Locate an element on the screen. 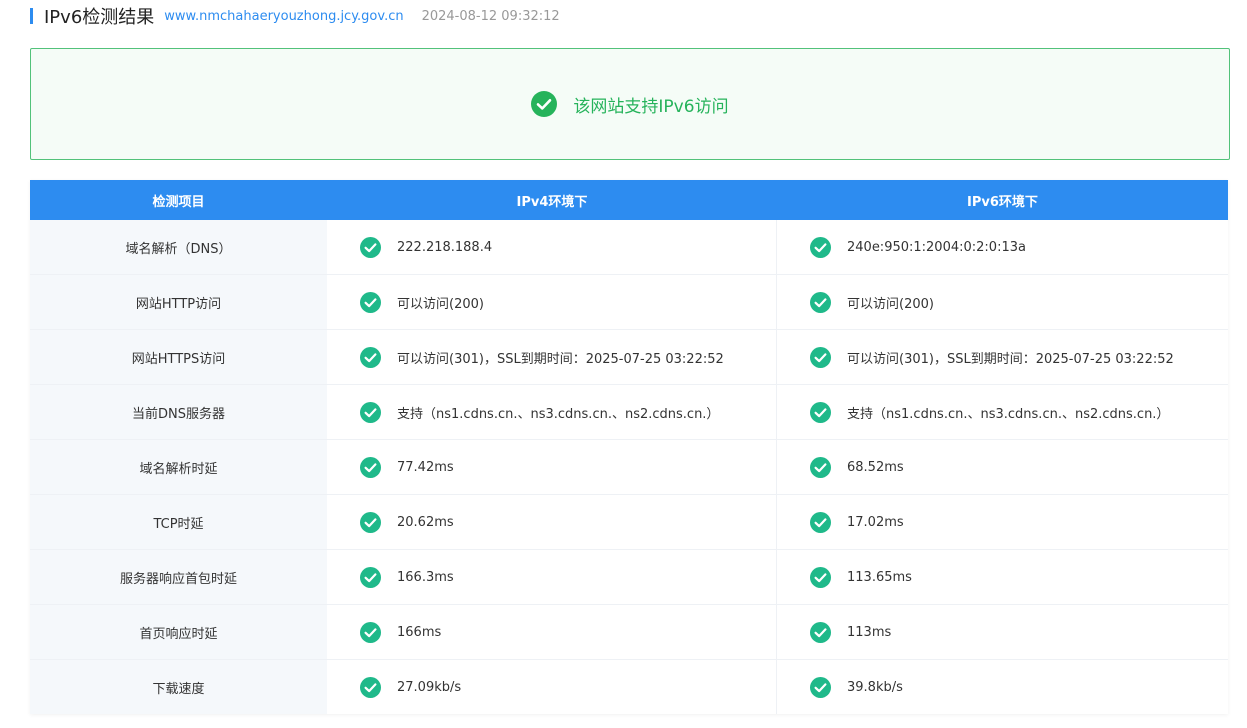 This screenshot has height=728, width=1247. table-row: TCP时延 20.62ms 17.02ms is located at coordinates (629, 522).